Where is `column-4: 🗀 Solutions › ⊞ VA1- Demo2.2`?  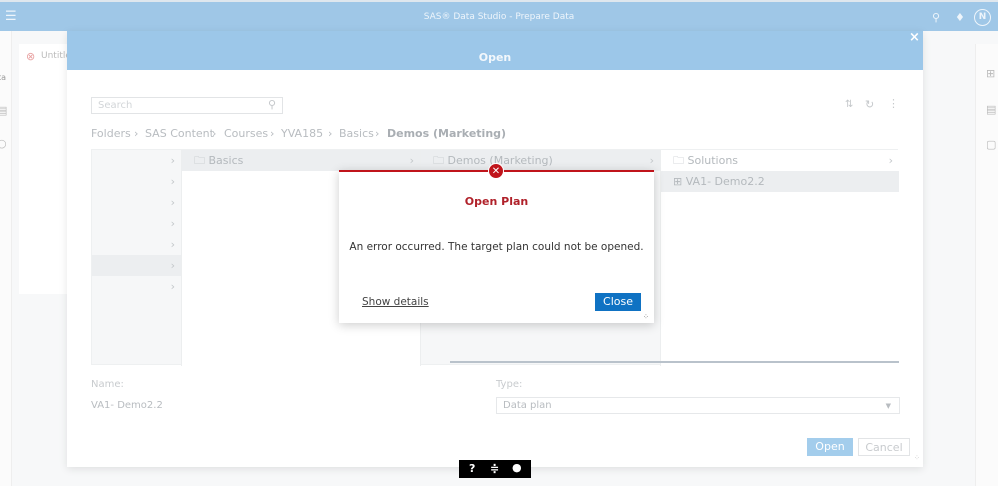 column-4: 🗀 Solutions › ⊞ VA1- Demo2.2 is located at coordinates (780, 258).